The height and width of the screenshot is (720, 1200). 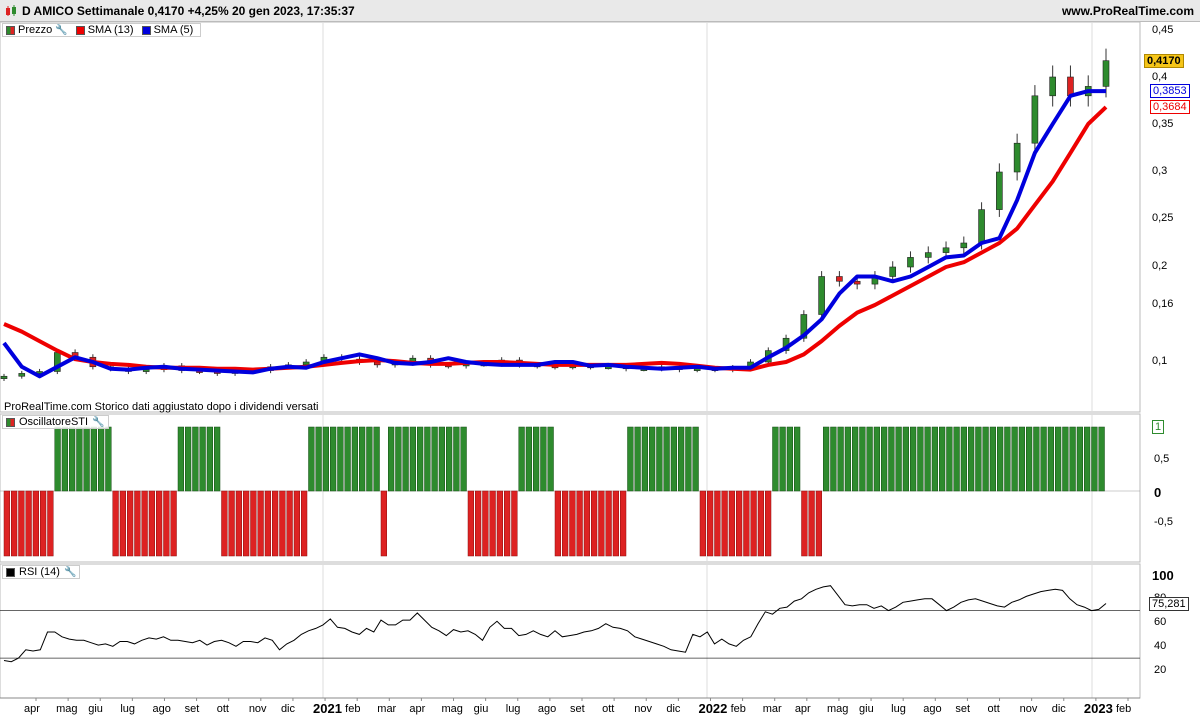 I want to click on price-tick: 0,1, so click(x=1160, y=361).